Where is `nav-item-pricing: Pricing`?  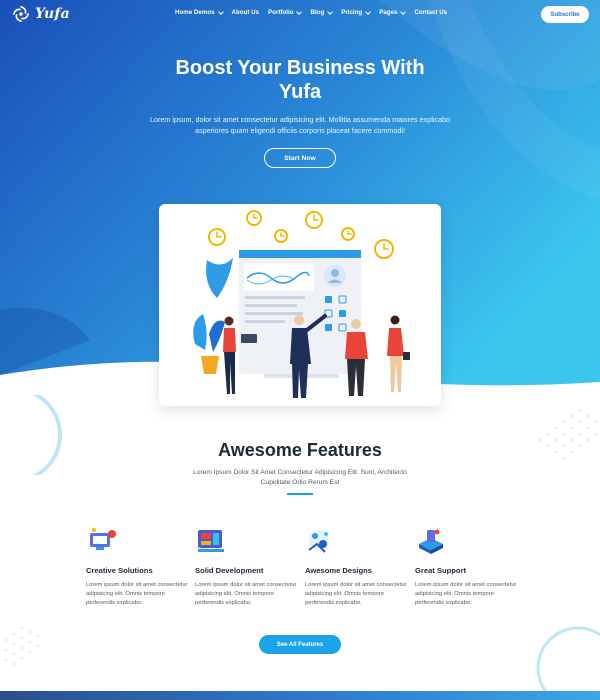 nav-item-pricing: Pricing is located at coordinates (356, 12).